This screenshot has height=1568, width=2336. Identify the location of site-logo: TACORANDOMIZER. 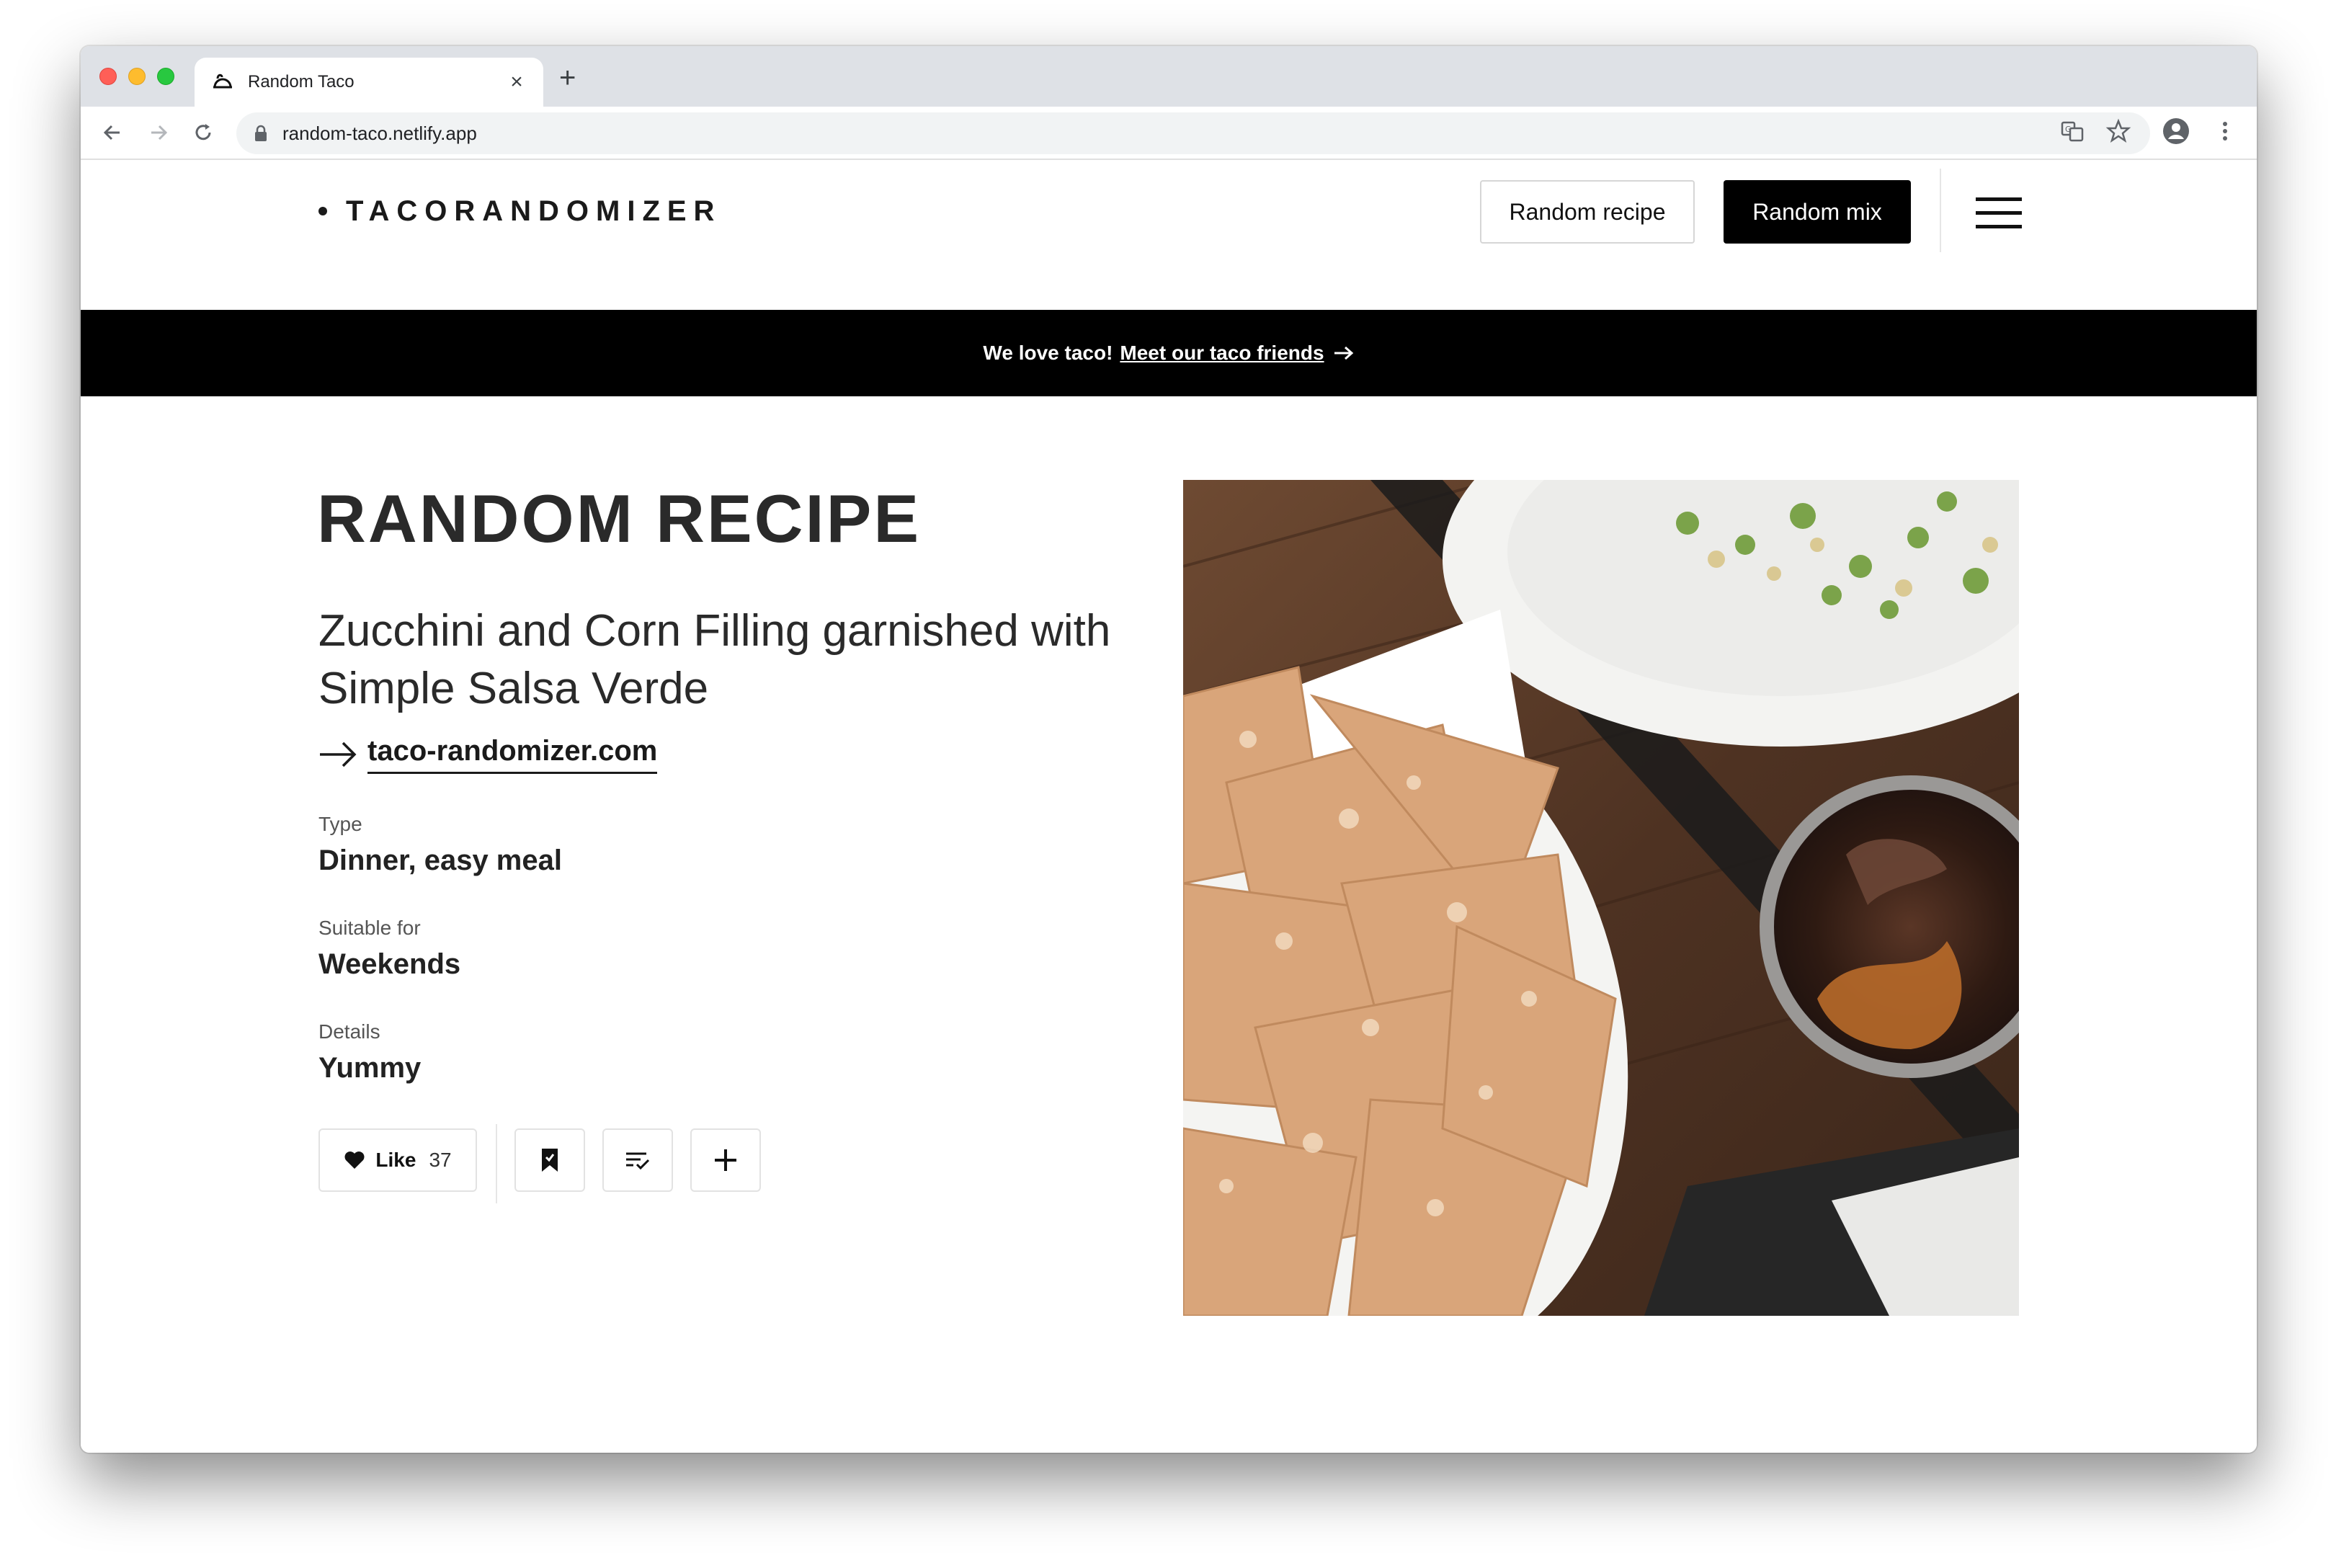
(519, 211).